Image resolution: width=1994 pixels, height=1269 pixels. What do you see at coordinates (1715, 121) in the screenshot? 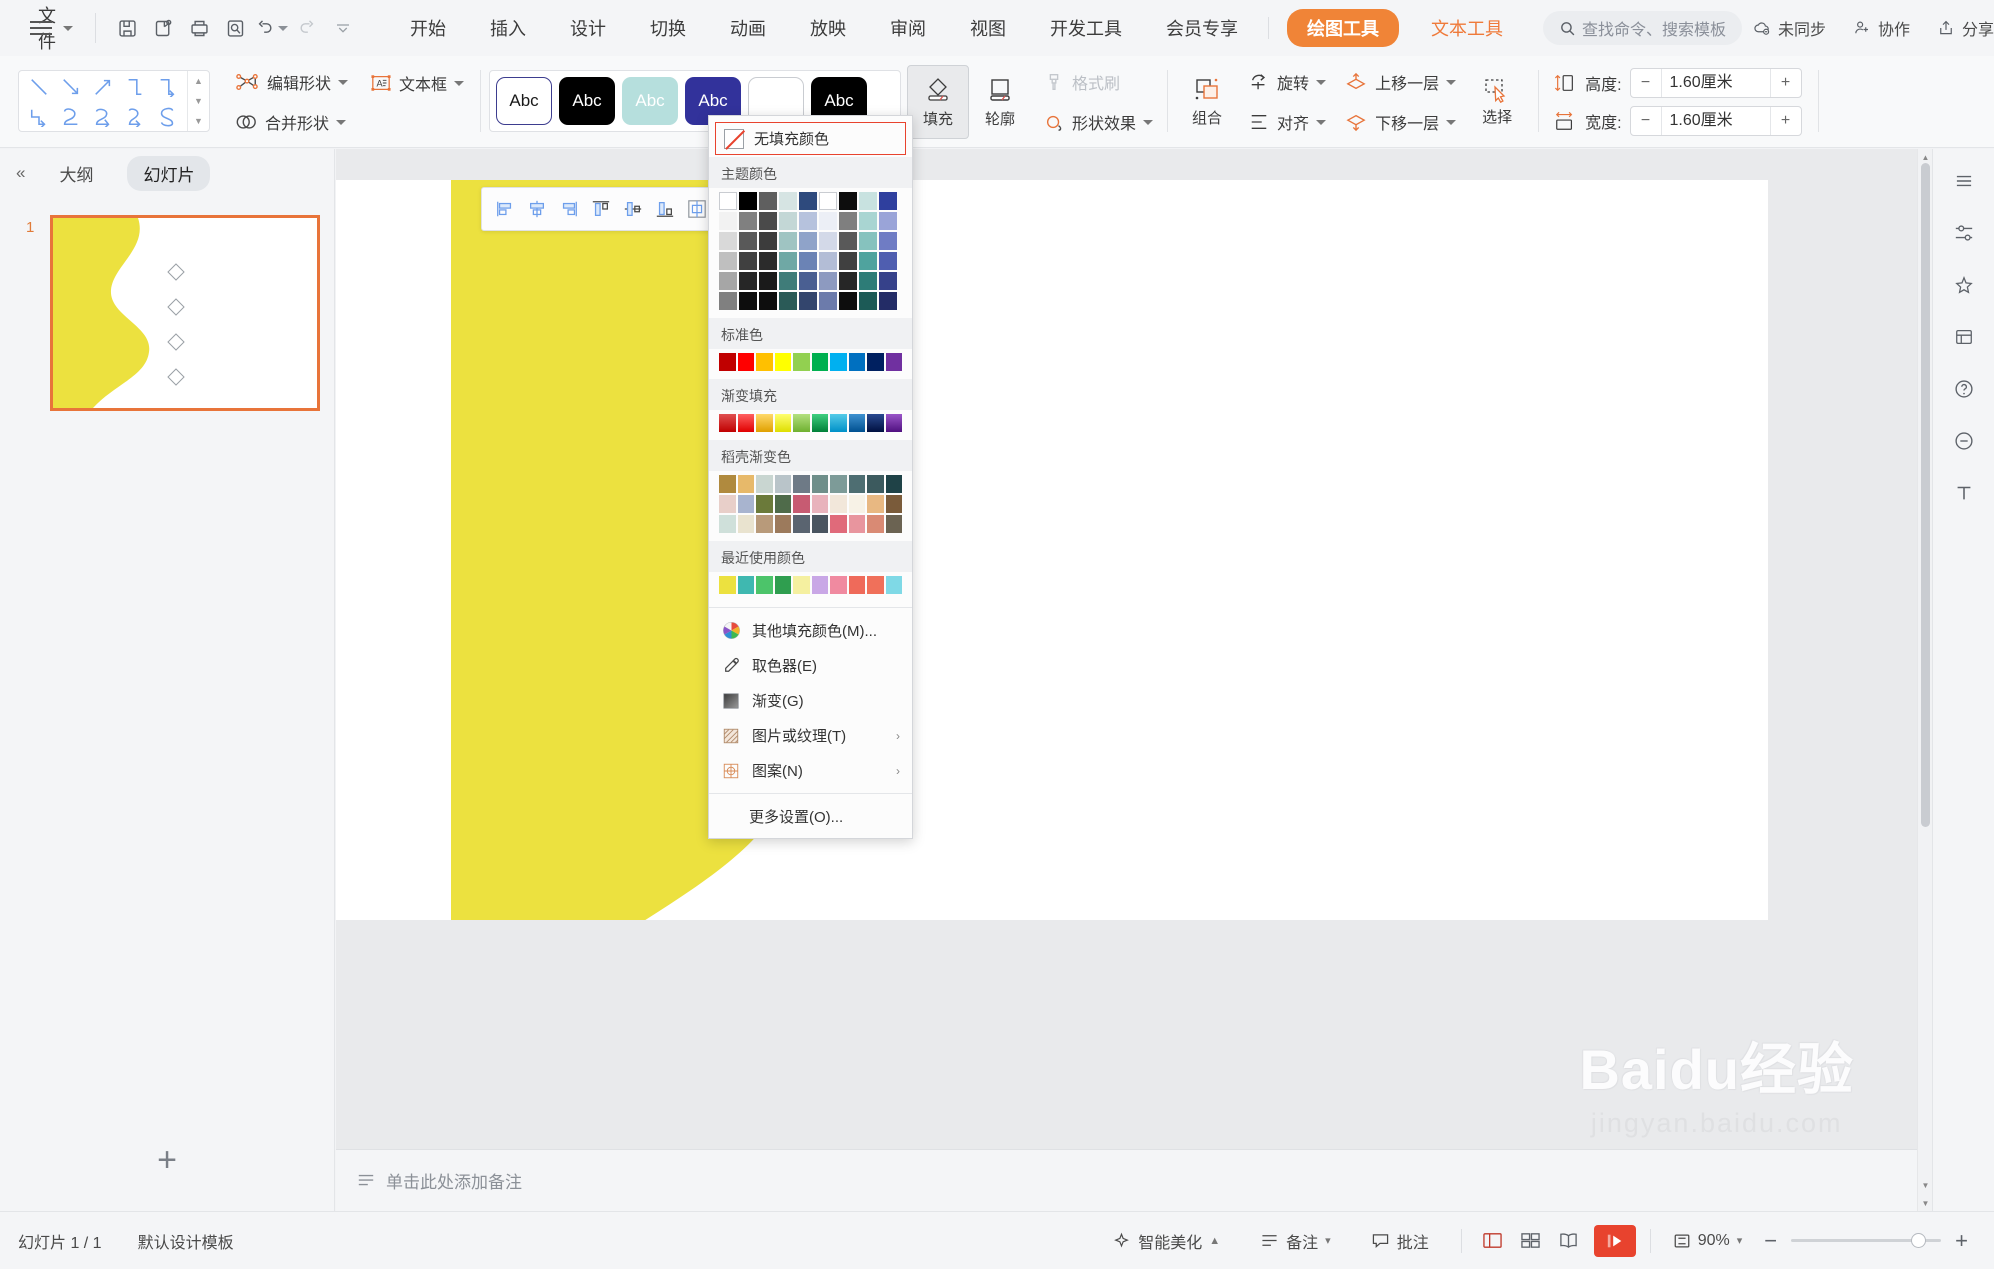
I see `width-value: 1.60厘米` at bounding box center [1715, 121].